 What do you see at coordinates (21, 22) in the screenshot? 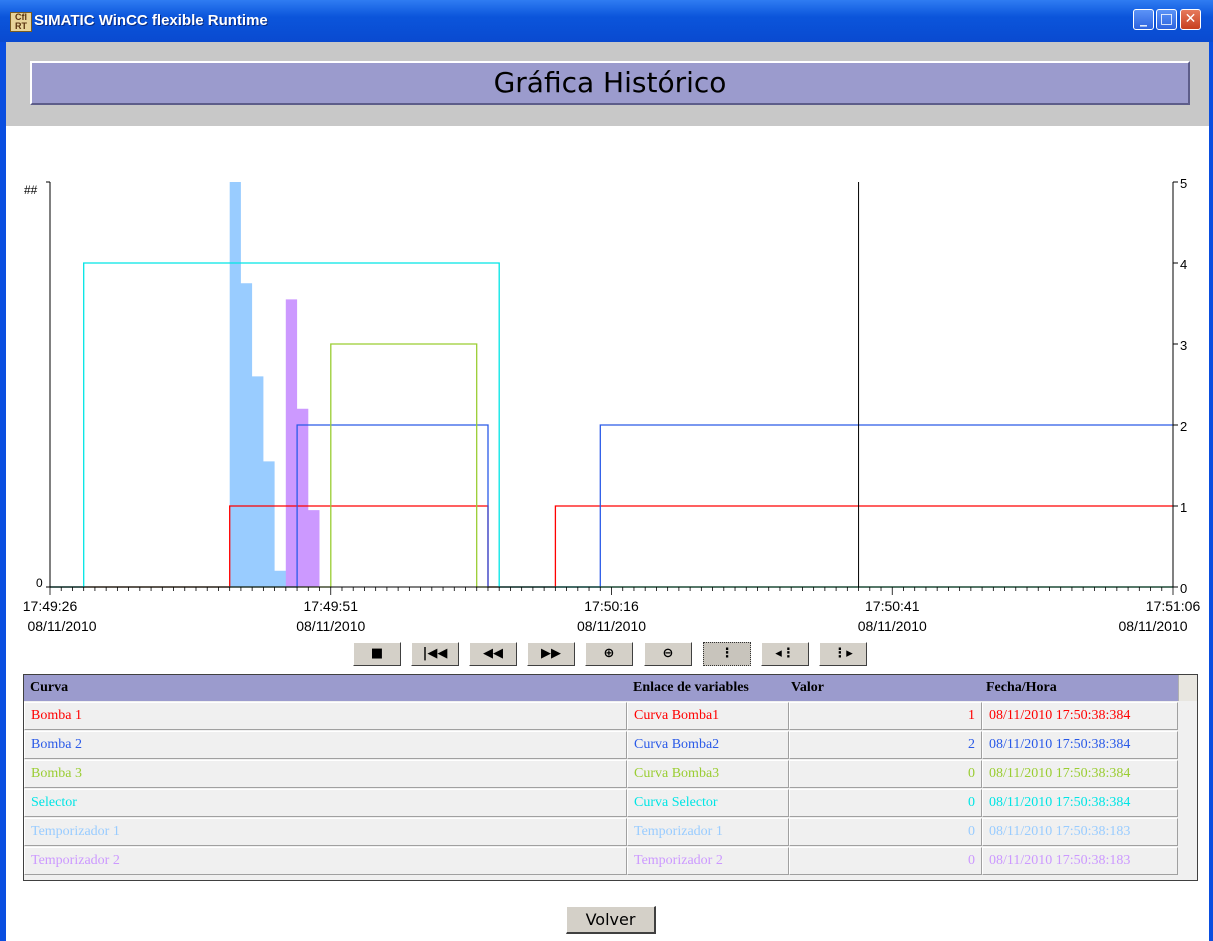
I see `app-icon: Cfl RT` at bounding box center [21, 22].